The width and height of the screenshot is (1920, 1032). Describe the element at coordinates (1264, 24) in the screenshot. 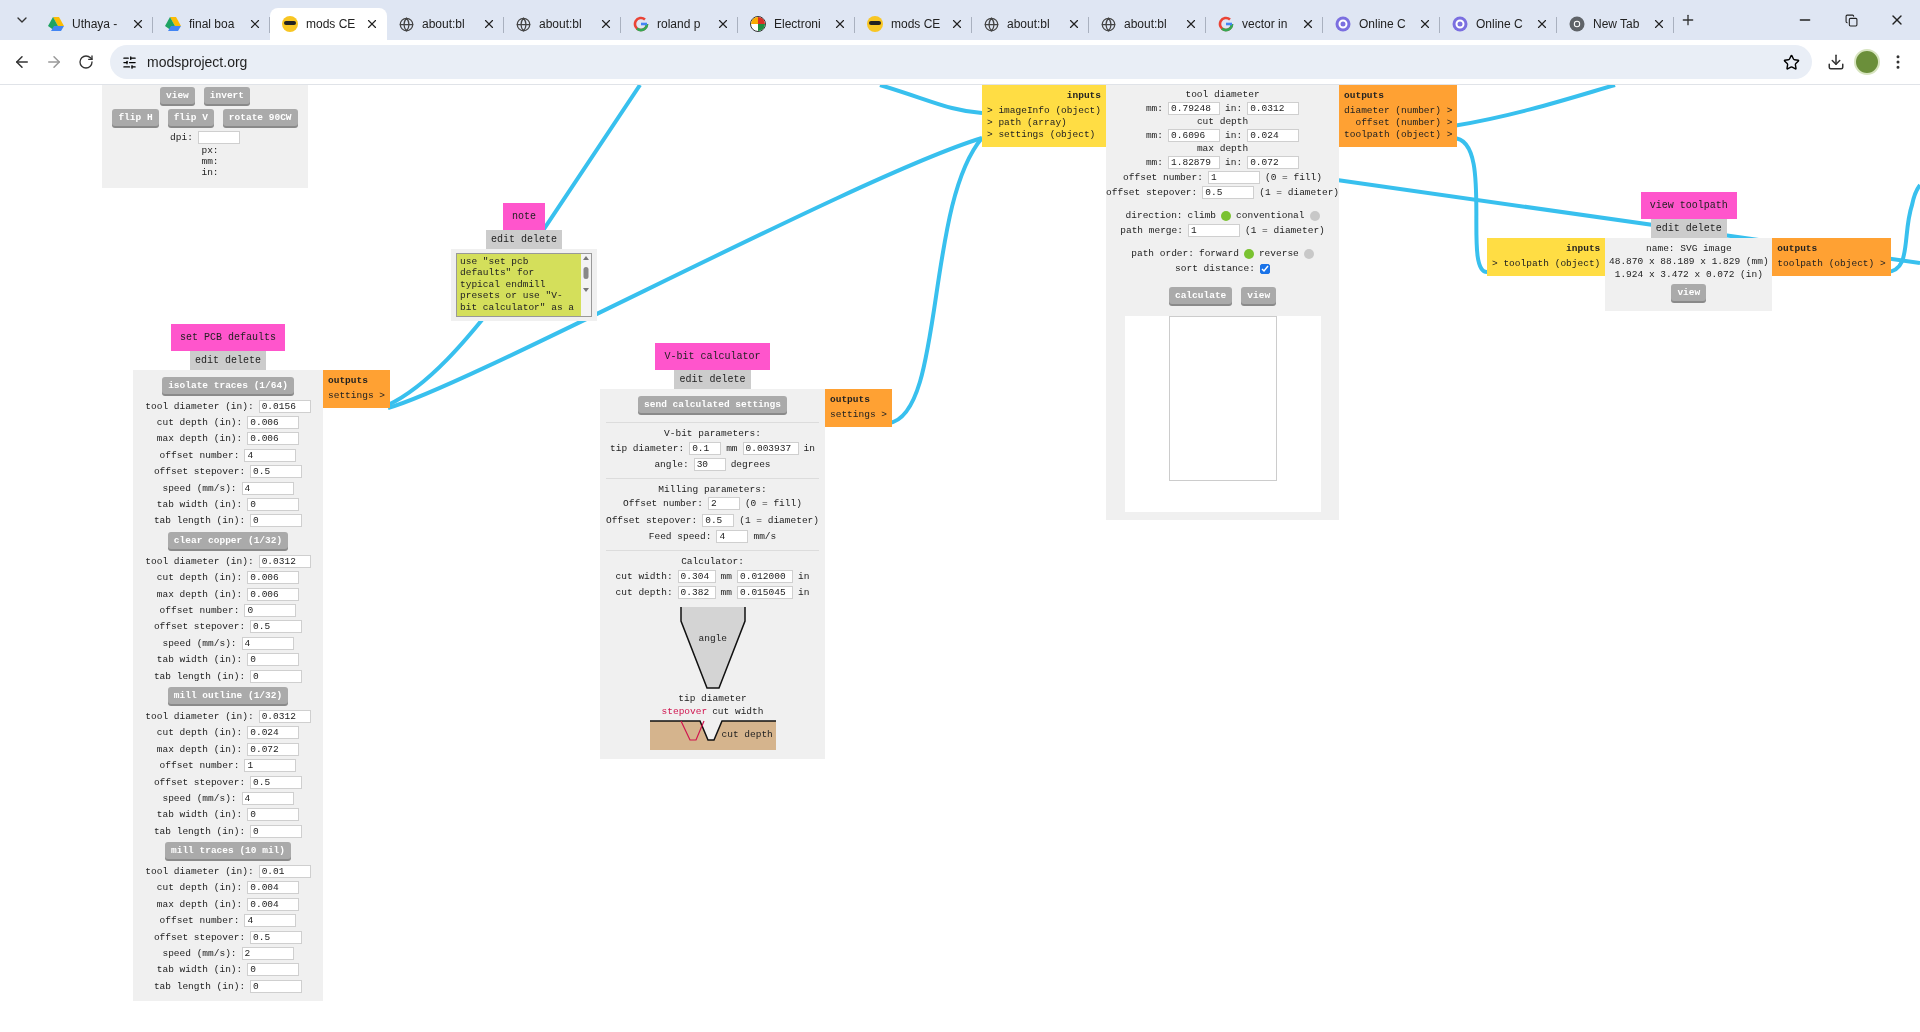

I see `browser-tab: vector in` at that location.